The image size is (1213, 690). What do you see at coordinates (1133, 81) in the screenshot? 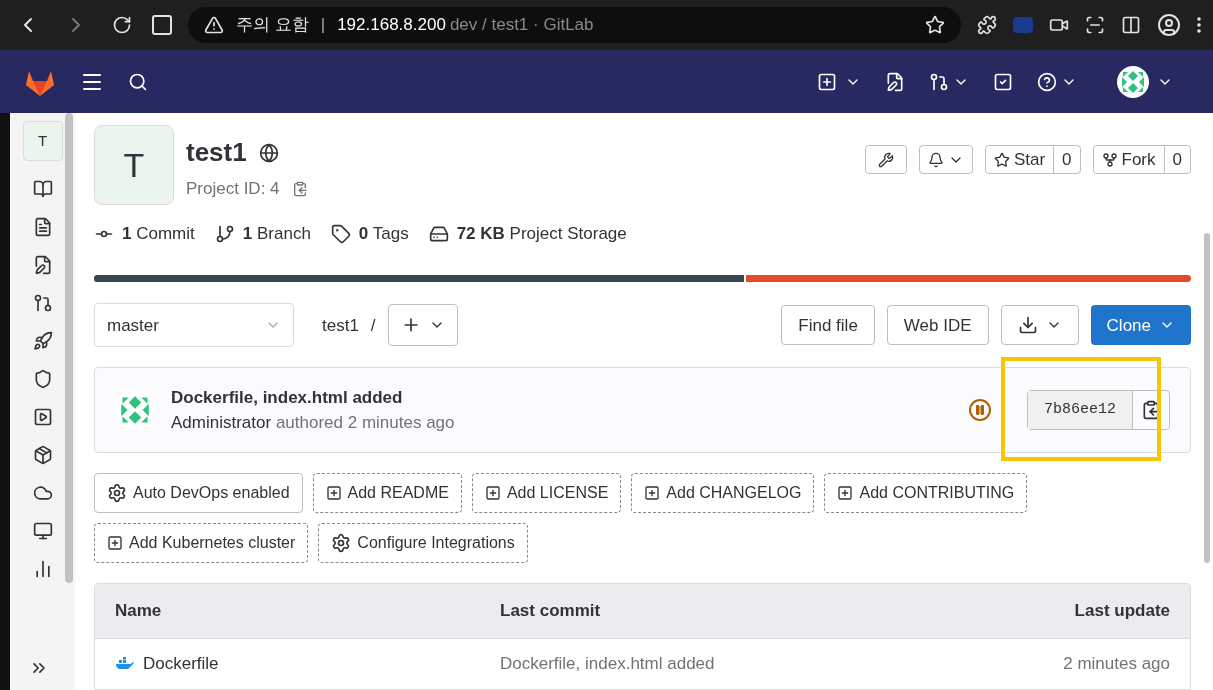
I see `avatar-icon` at bounding box center [1133, 81].